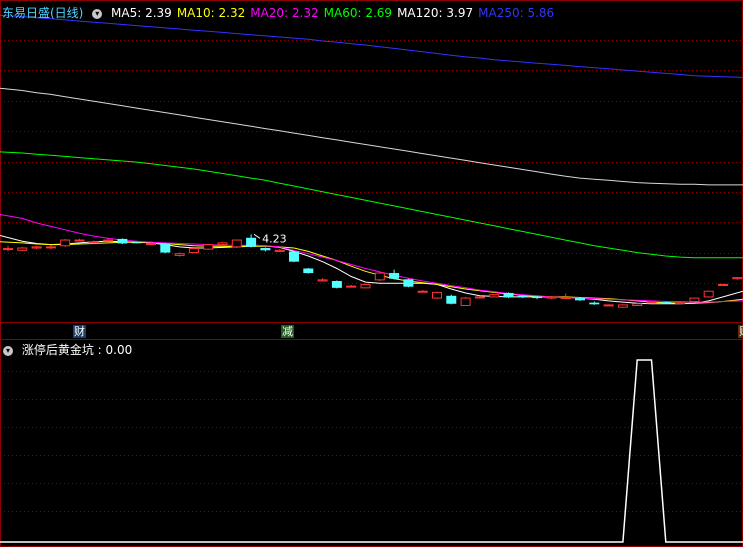 The width and height of the screenshot is (743, 547). I want to click on ma-line-ma250, so click(371, 46).